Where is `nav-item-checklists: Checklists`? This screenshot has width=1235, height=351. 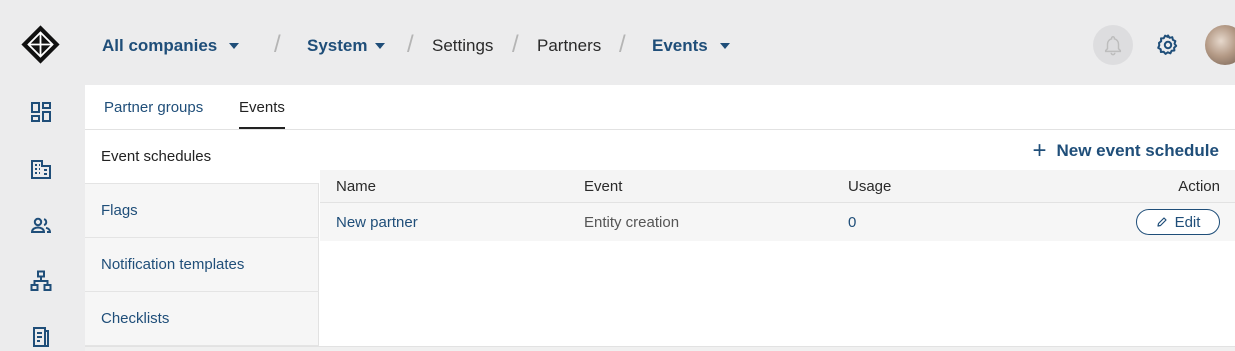 nav-item-checklists: Checklists is located at coordinates (202, 319).